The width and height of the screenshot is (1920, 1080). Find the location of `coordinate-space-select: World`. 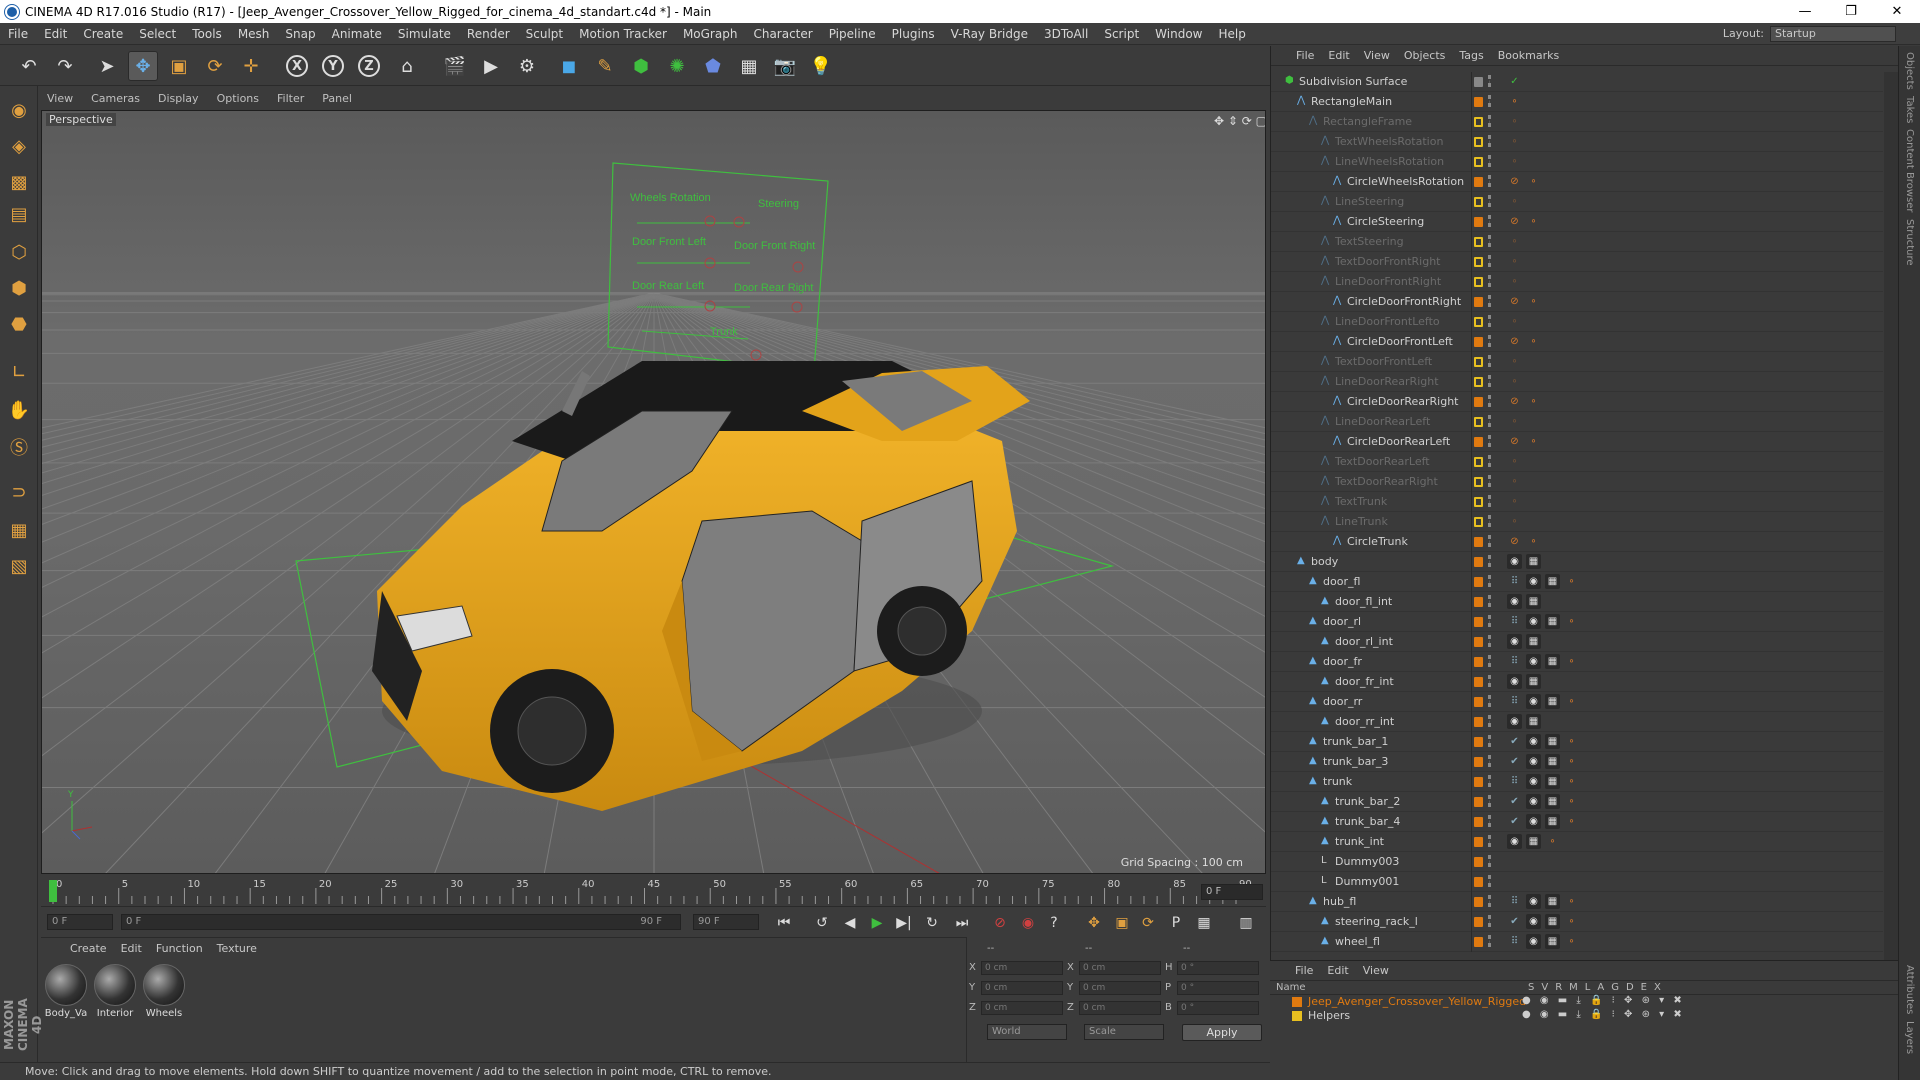

coordinate-space-select: World is located at coordinates (1027, 1032).